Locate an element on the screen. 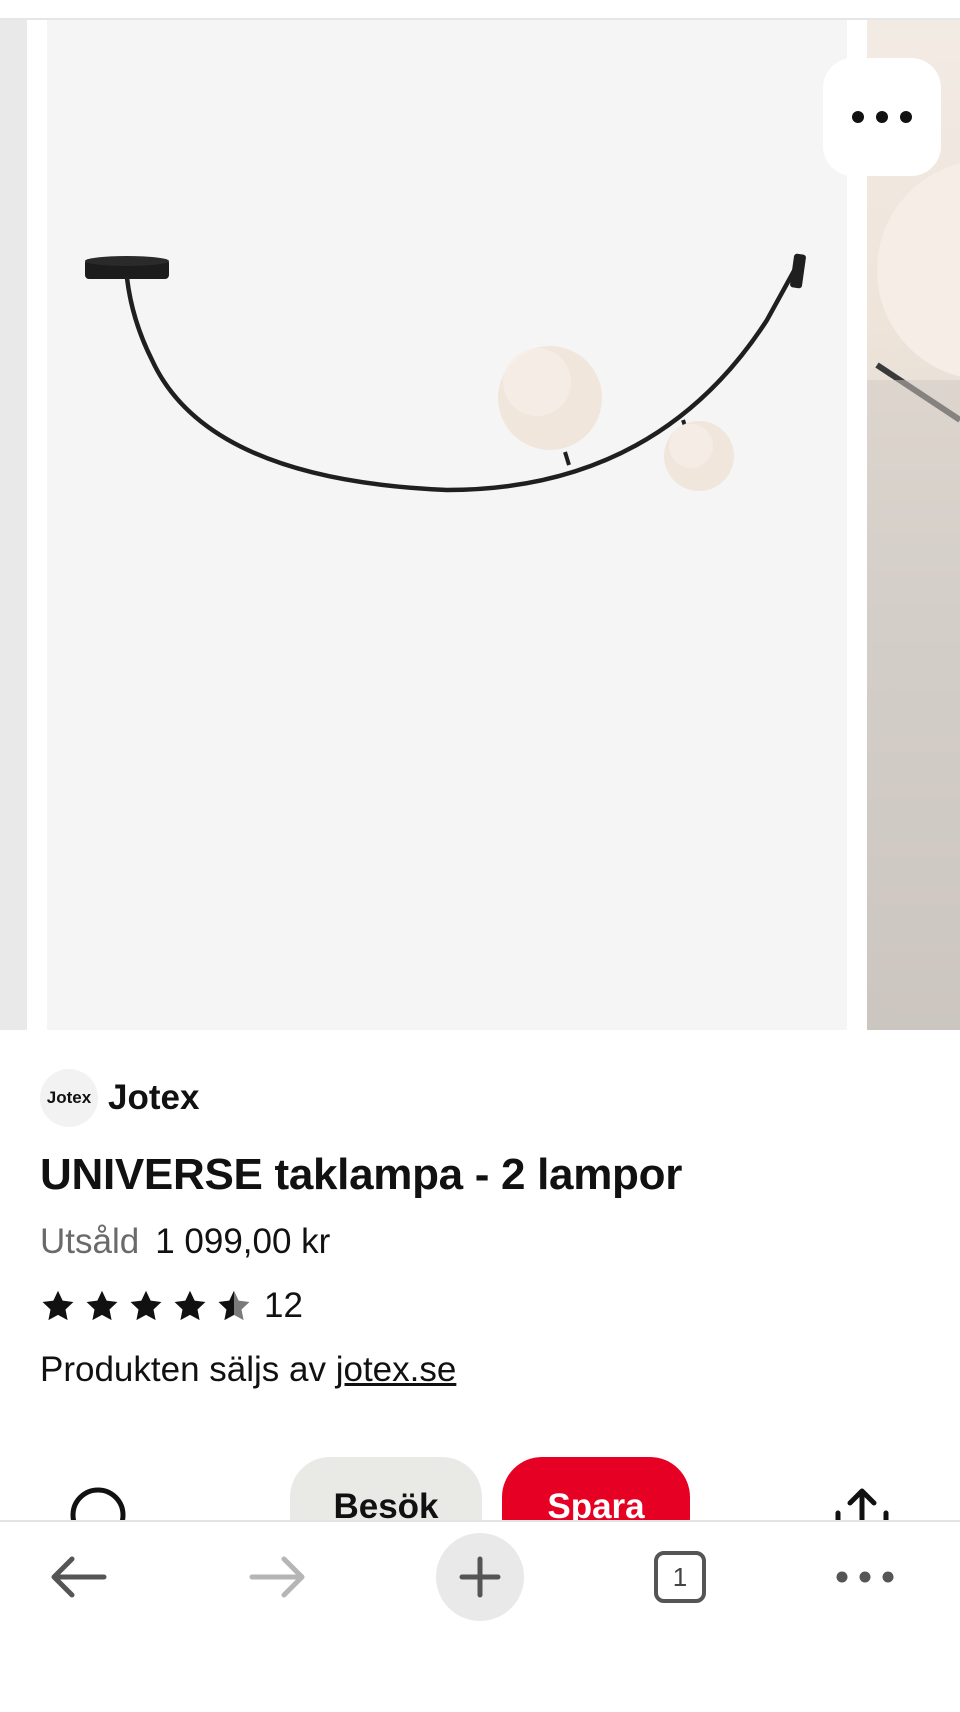  brand-row: Jotex Jotex is located at coordinates (119, 1098).